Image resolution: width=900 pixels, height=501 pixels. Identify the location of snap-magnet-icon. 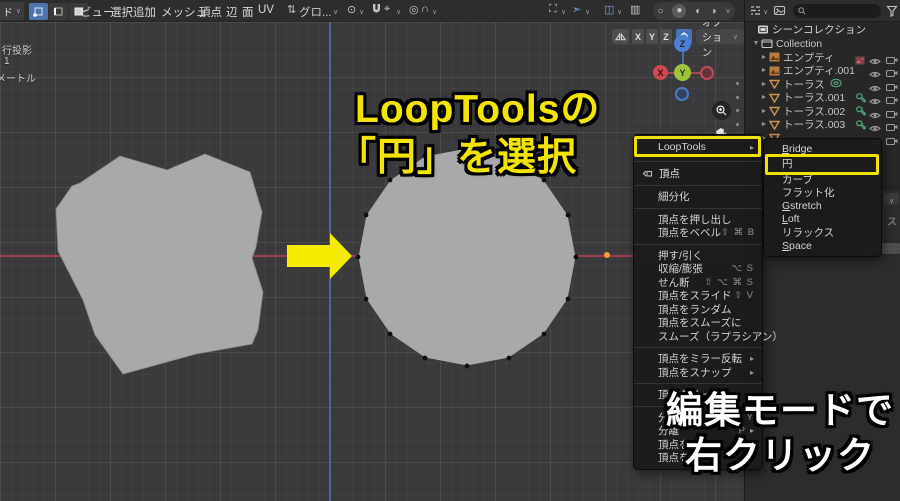
(376, 10).